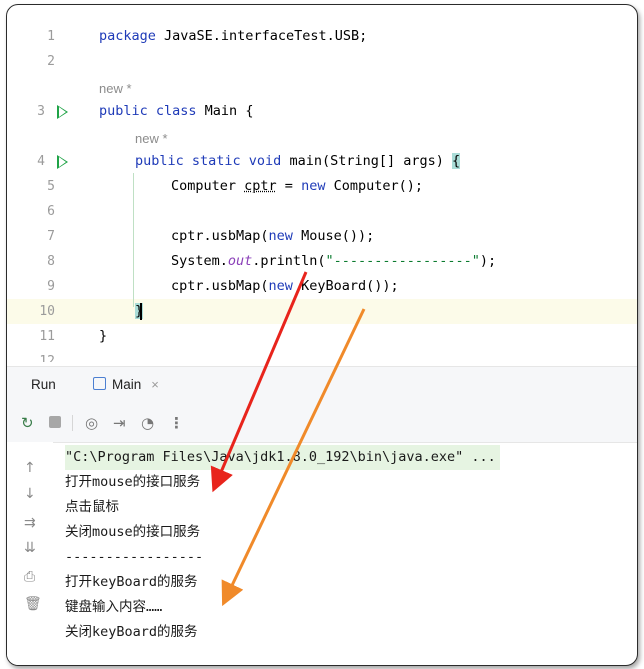 This screenshot has height=669, width=644. I want to click on code-line-6: 6, so click(322, 211).